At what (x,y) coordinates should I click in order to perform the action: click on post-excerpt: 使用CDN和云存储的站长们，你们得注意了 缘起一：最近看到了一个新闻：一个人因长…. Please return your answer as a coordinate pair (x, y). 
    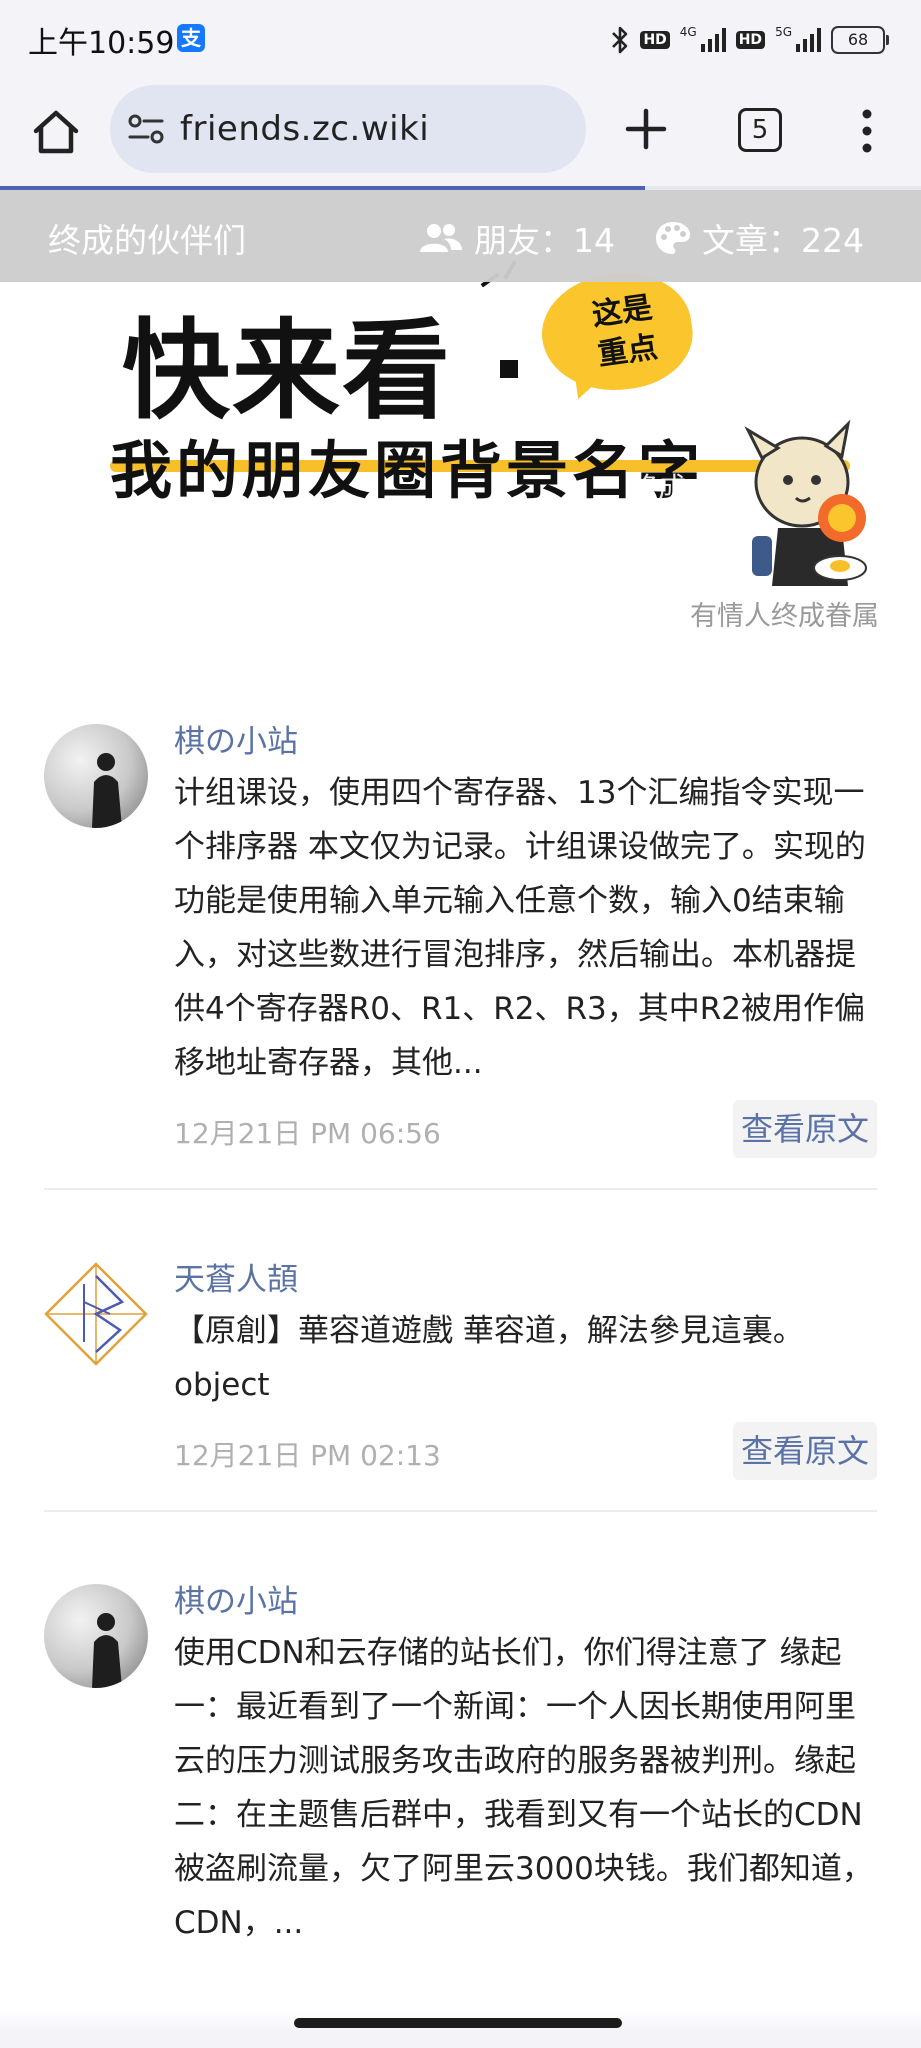
    Looking at the image, I should click on (525, 1788).